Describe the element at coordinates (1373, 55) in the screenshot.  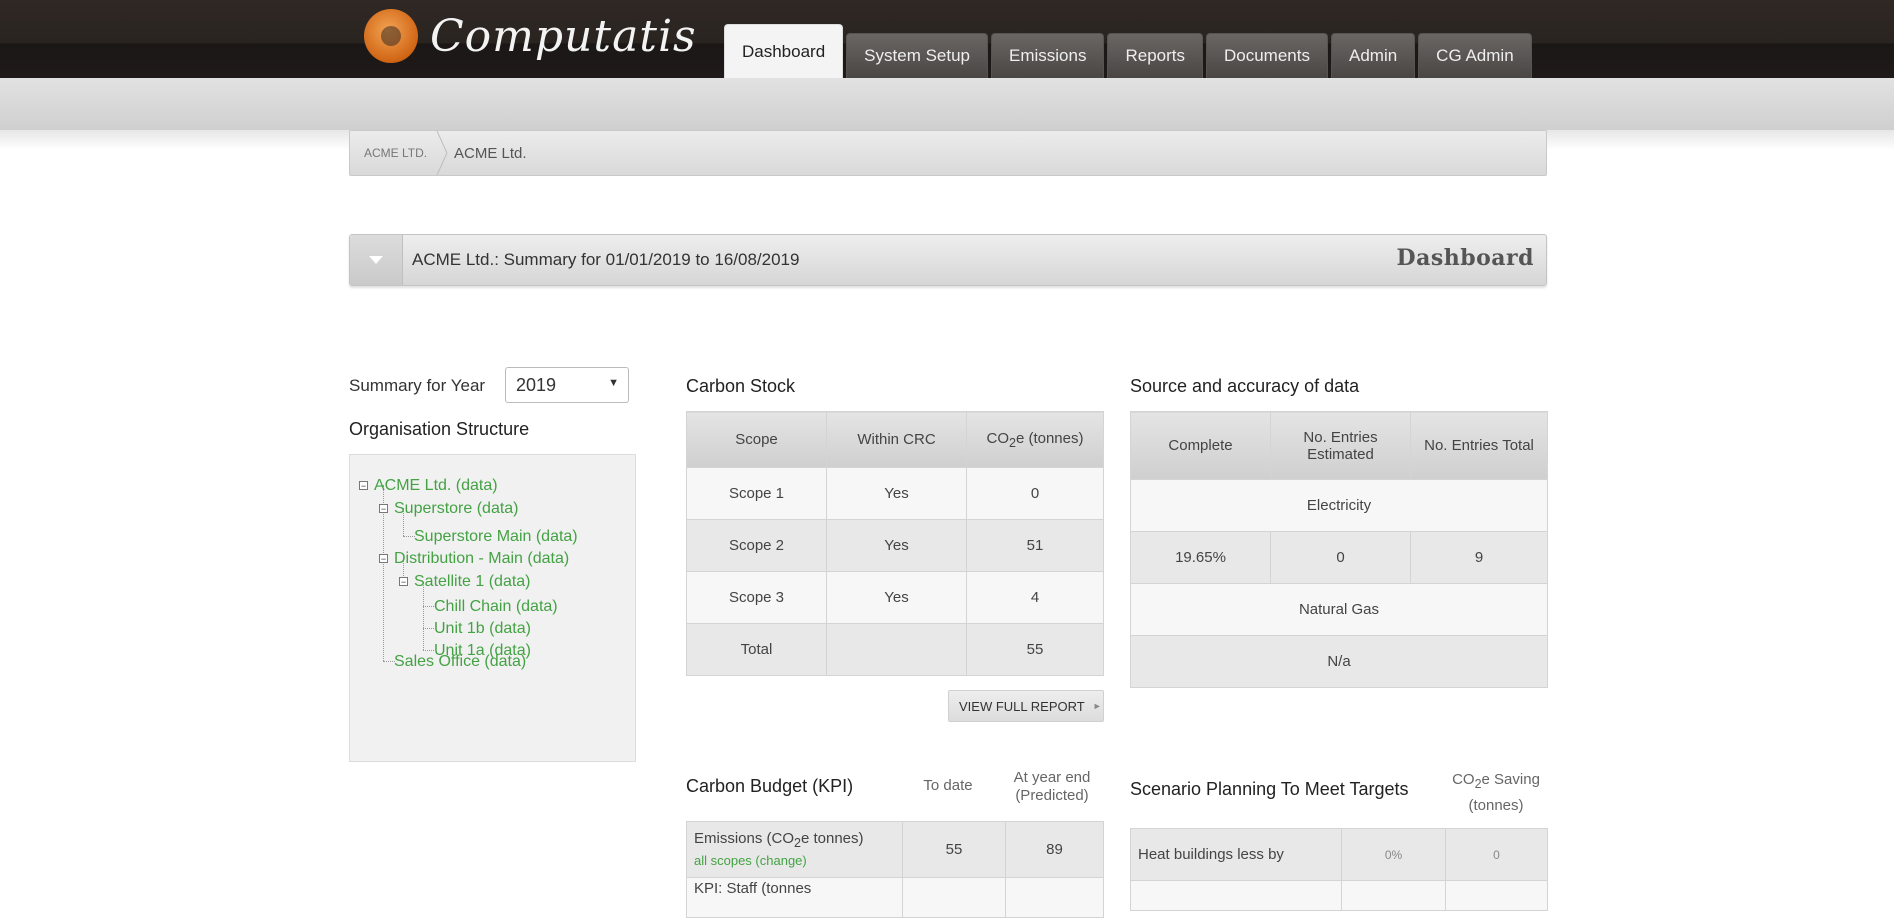
I see `tab-admin: Admin` at that location.